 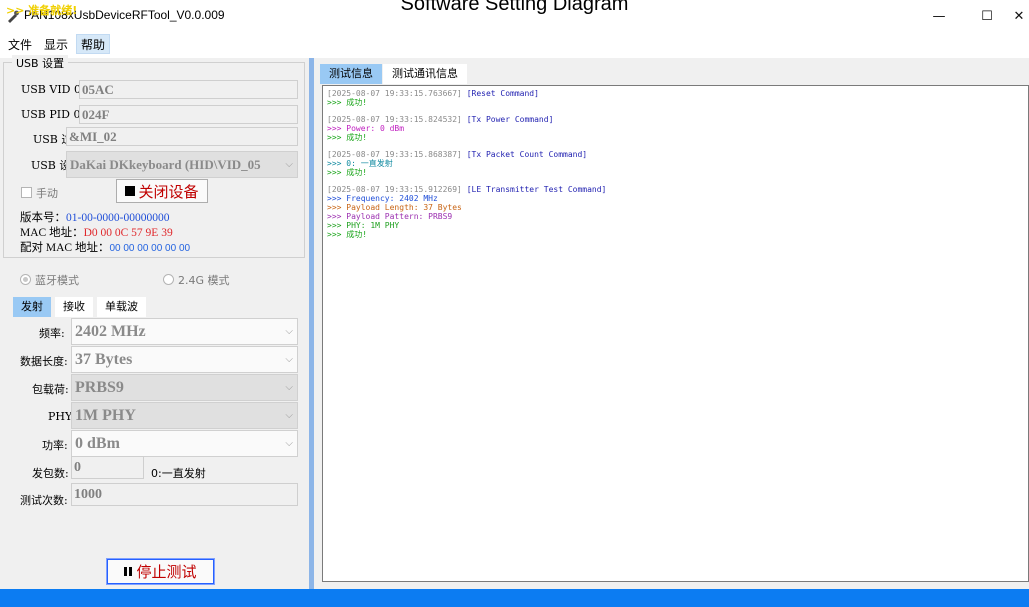 I want to click on pair-mac-row: 配对 MAC 地址：00 00 00 00 00 00, so click(x=105, y=247).